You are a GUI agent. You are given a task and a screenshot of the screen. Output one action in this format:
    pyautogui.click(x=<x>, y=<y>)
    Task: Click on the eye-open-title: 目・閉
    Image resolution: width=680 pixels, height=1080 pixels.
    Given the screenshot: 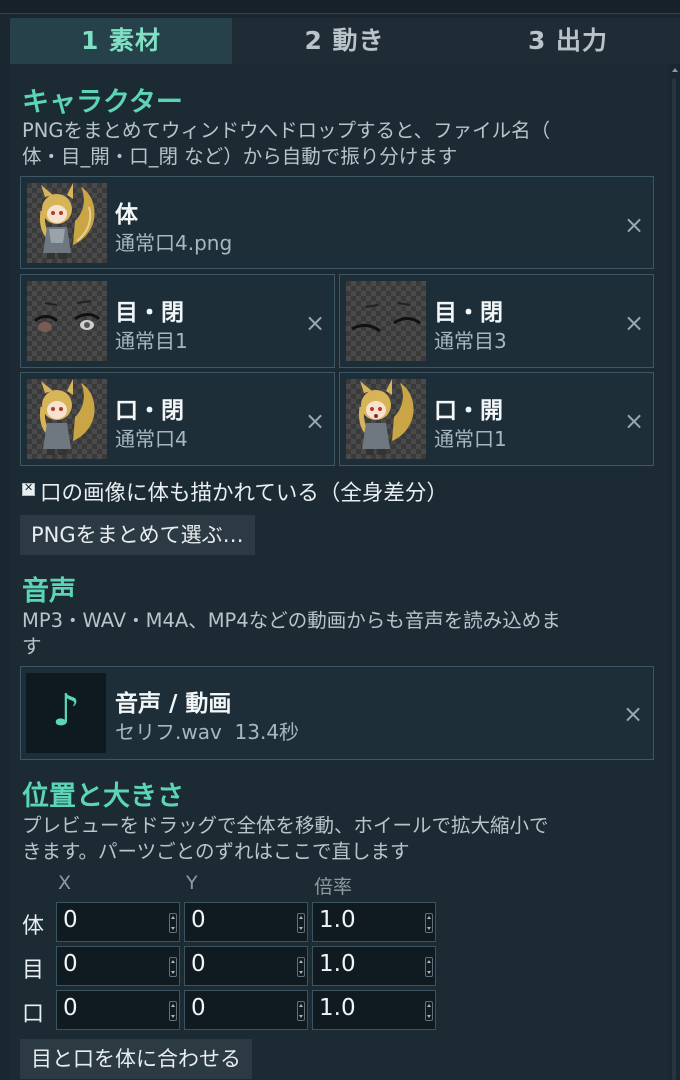 What is the action you would take?
    pyautogui.click(x=468, y=313)
    